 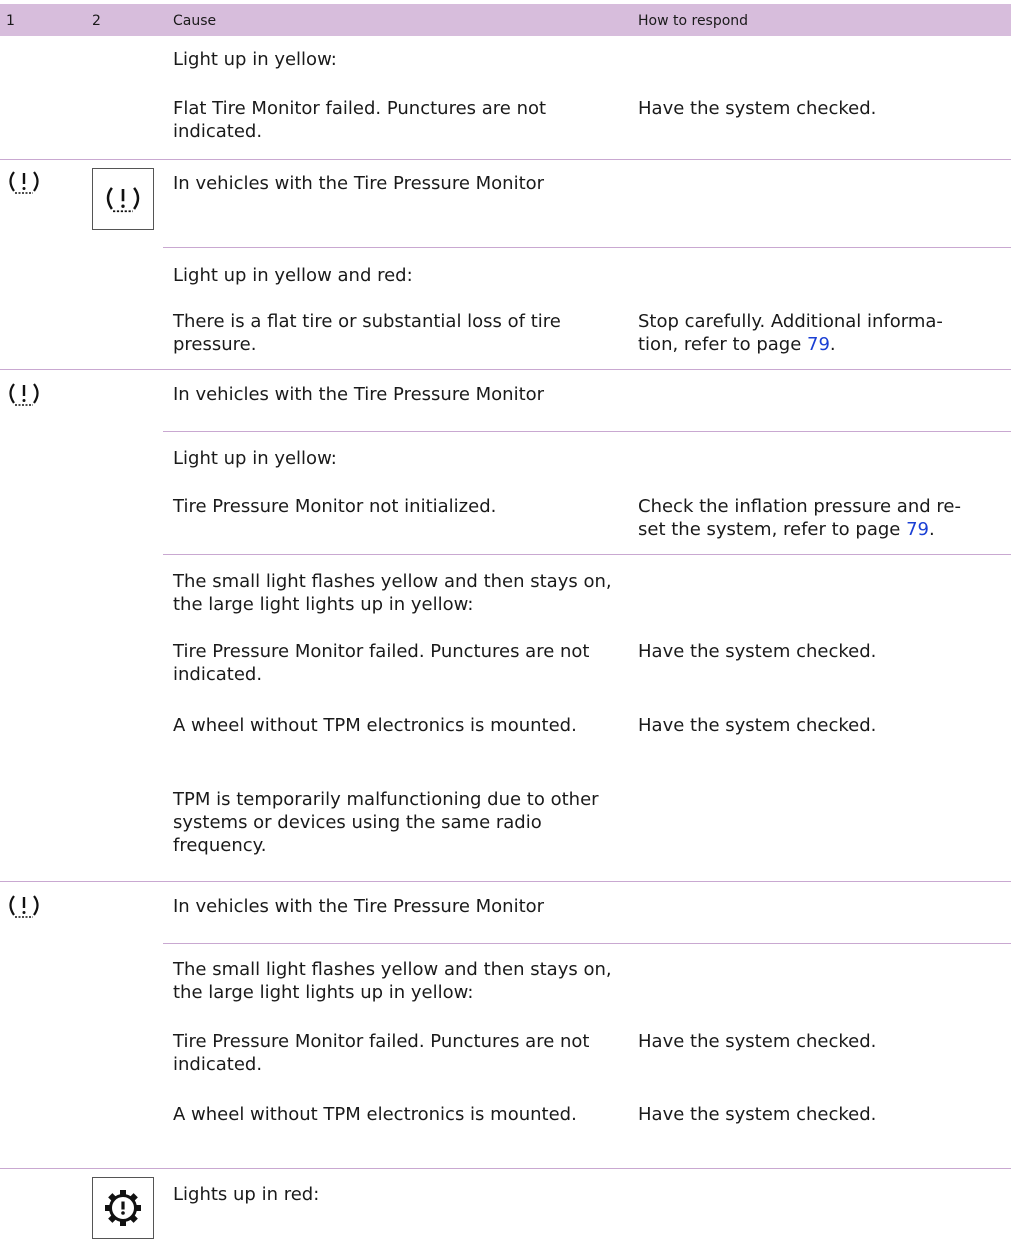 I want to click on cause-text: Lights up in red:, so click(x=246, y=1194).